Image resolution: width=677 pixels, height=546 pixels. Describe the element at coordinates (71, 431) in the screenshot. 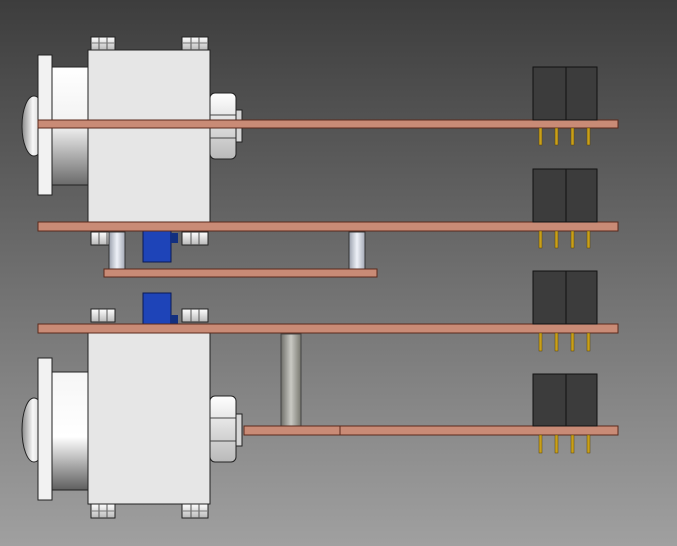

I see `lower-hub` at that location.